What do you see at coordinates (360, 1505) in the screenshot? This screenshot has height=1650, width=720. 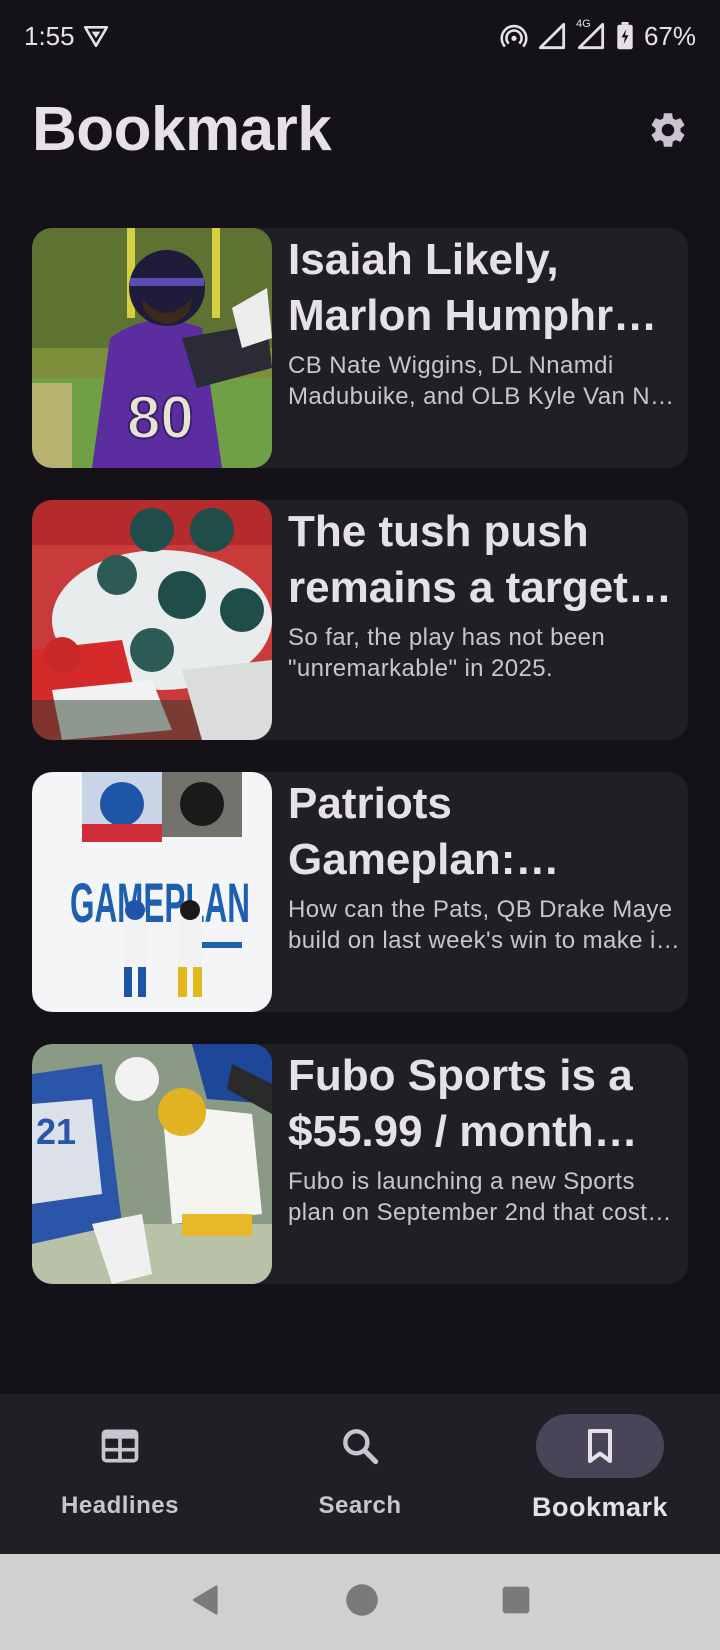 I see `nav-label: Search` at bounding box center [360, 1505].